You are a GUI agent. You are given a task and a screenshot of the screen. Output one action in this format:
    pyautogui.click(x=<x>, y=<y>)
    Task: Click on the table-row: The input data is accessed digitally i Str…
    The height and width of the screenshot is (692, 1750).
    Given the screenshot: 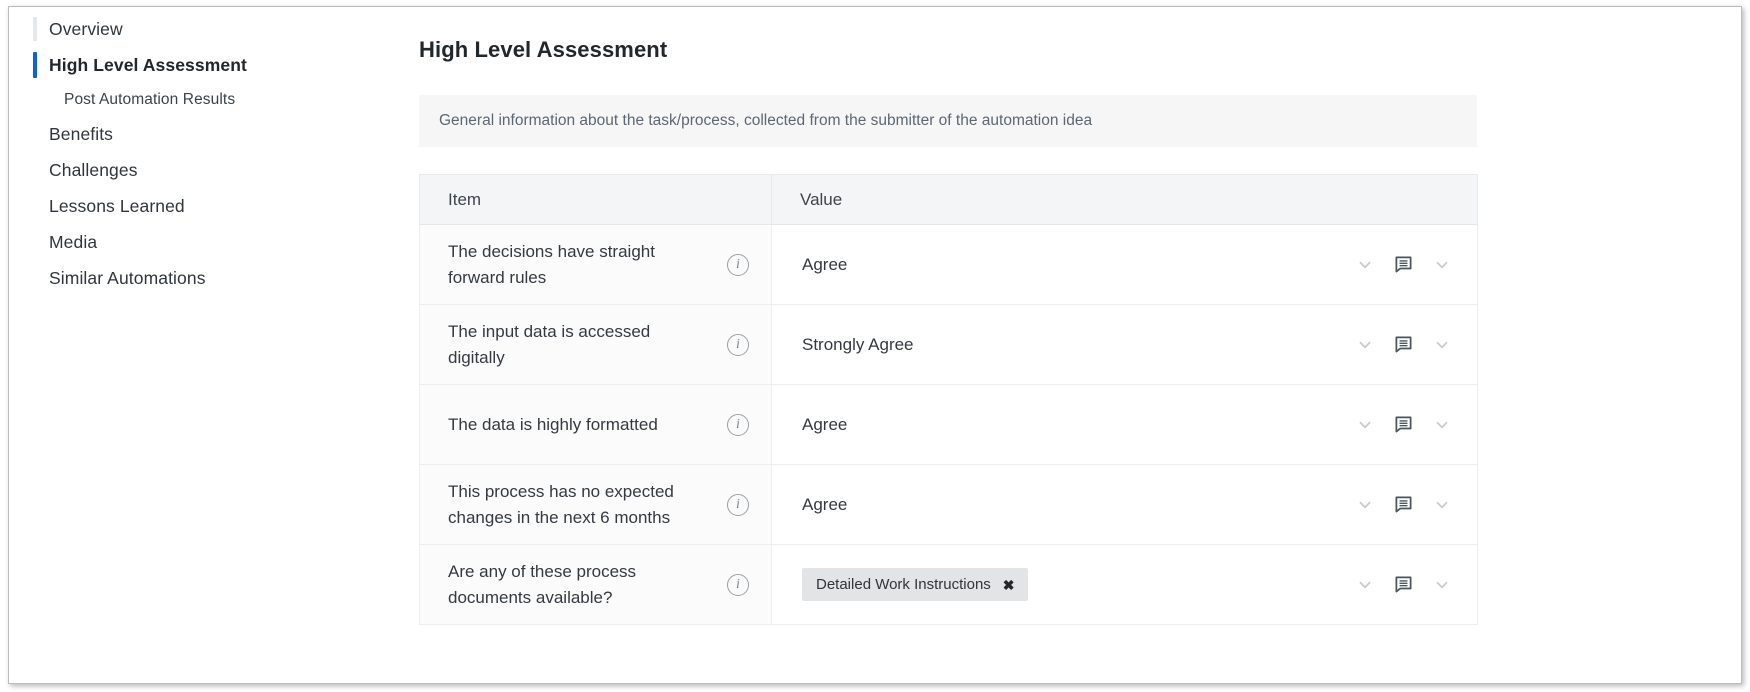 What is the action you would take?
    pyautogui.click(x=948, y=344)
    